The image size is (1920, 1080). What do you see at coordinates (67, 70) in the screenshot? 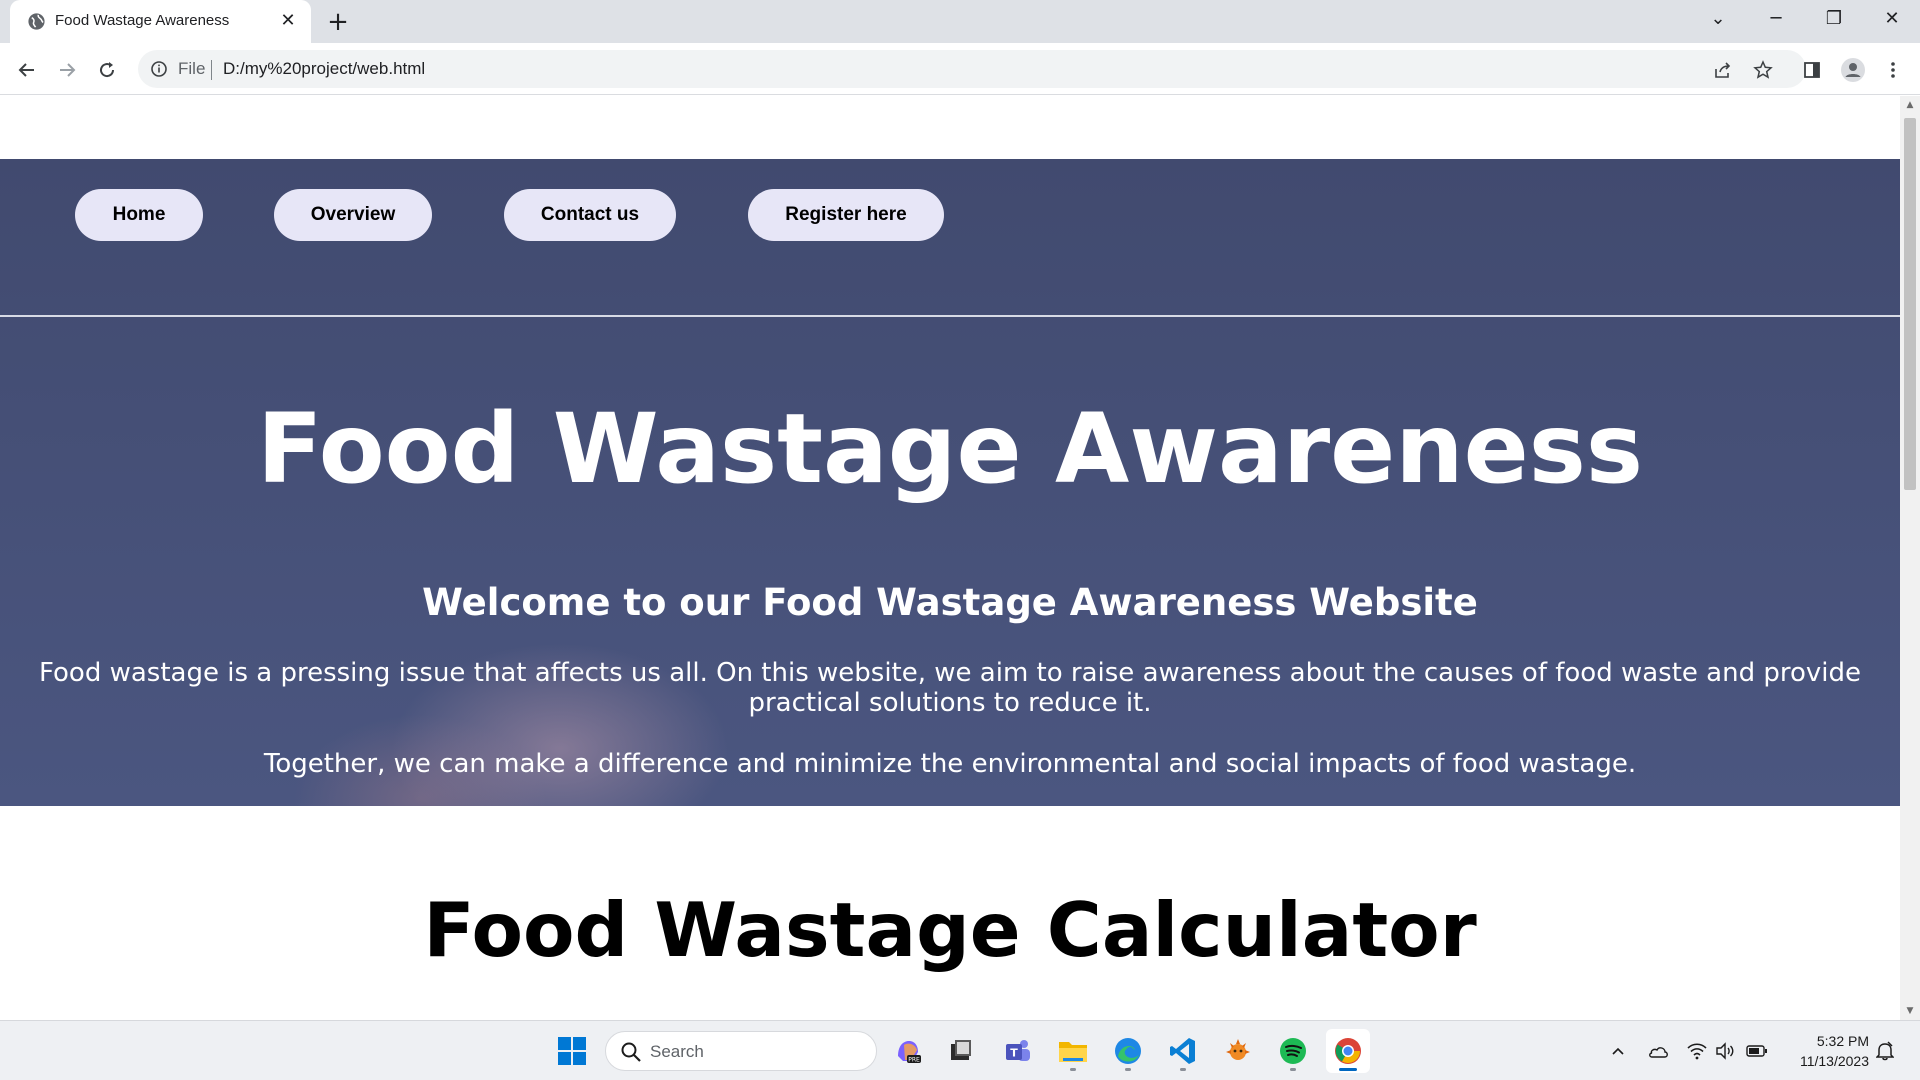
I see `forward-icon` at bounding box center [67, 70].